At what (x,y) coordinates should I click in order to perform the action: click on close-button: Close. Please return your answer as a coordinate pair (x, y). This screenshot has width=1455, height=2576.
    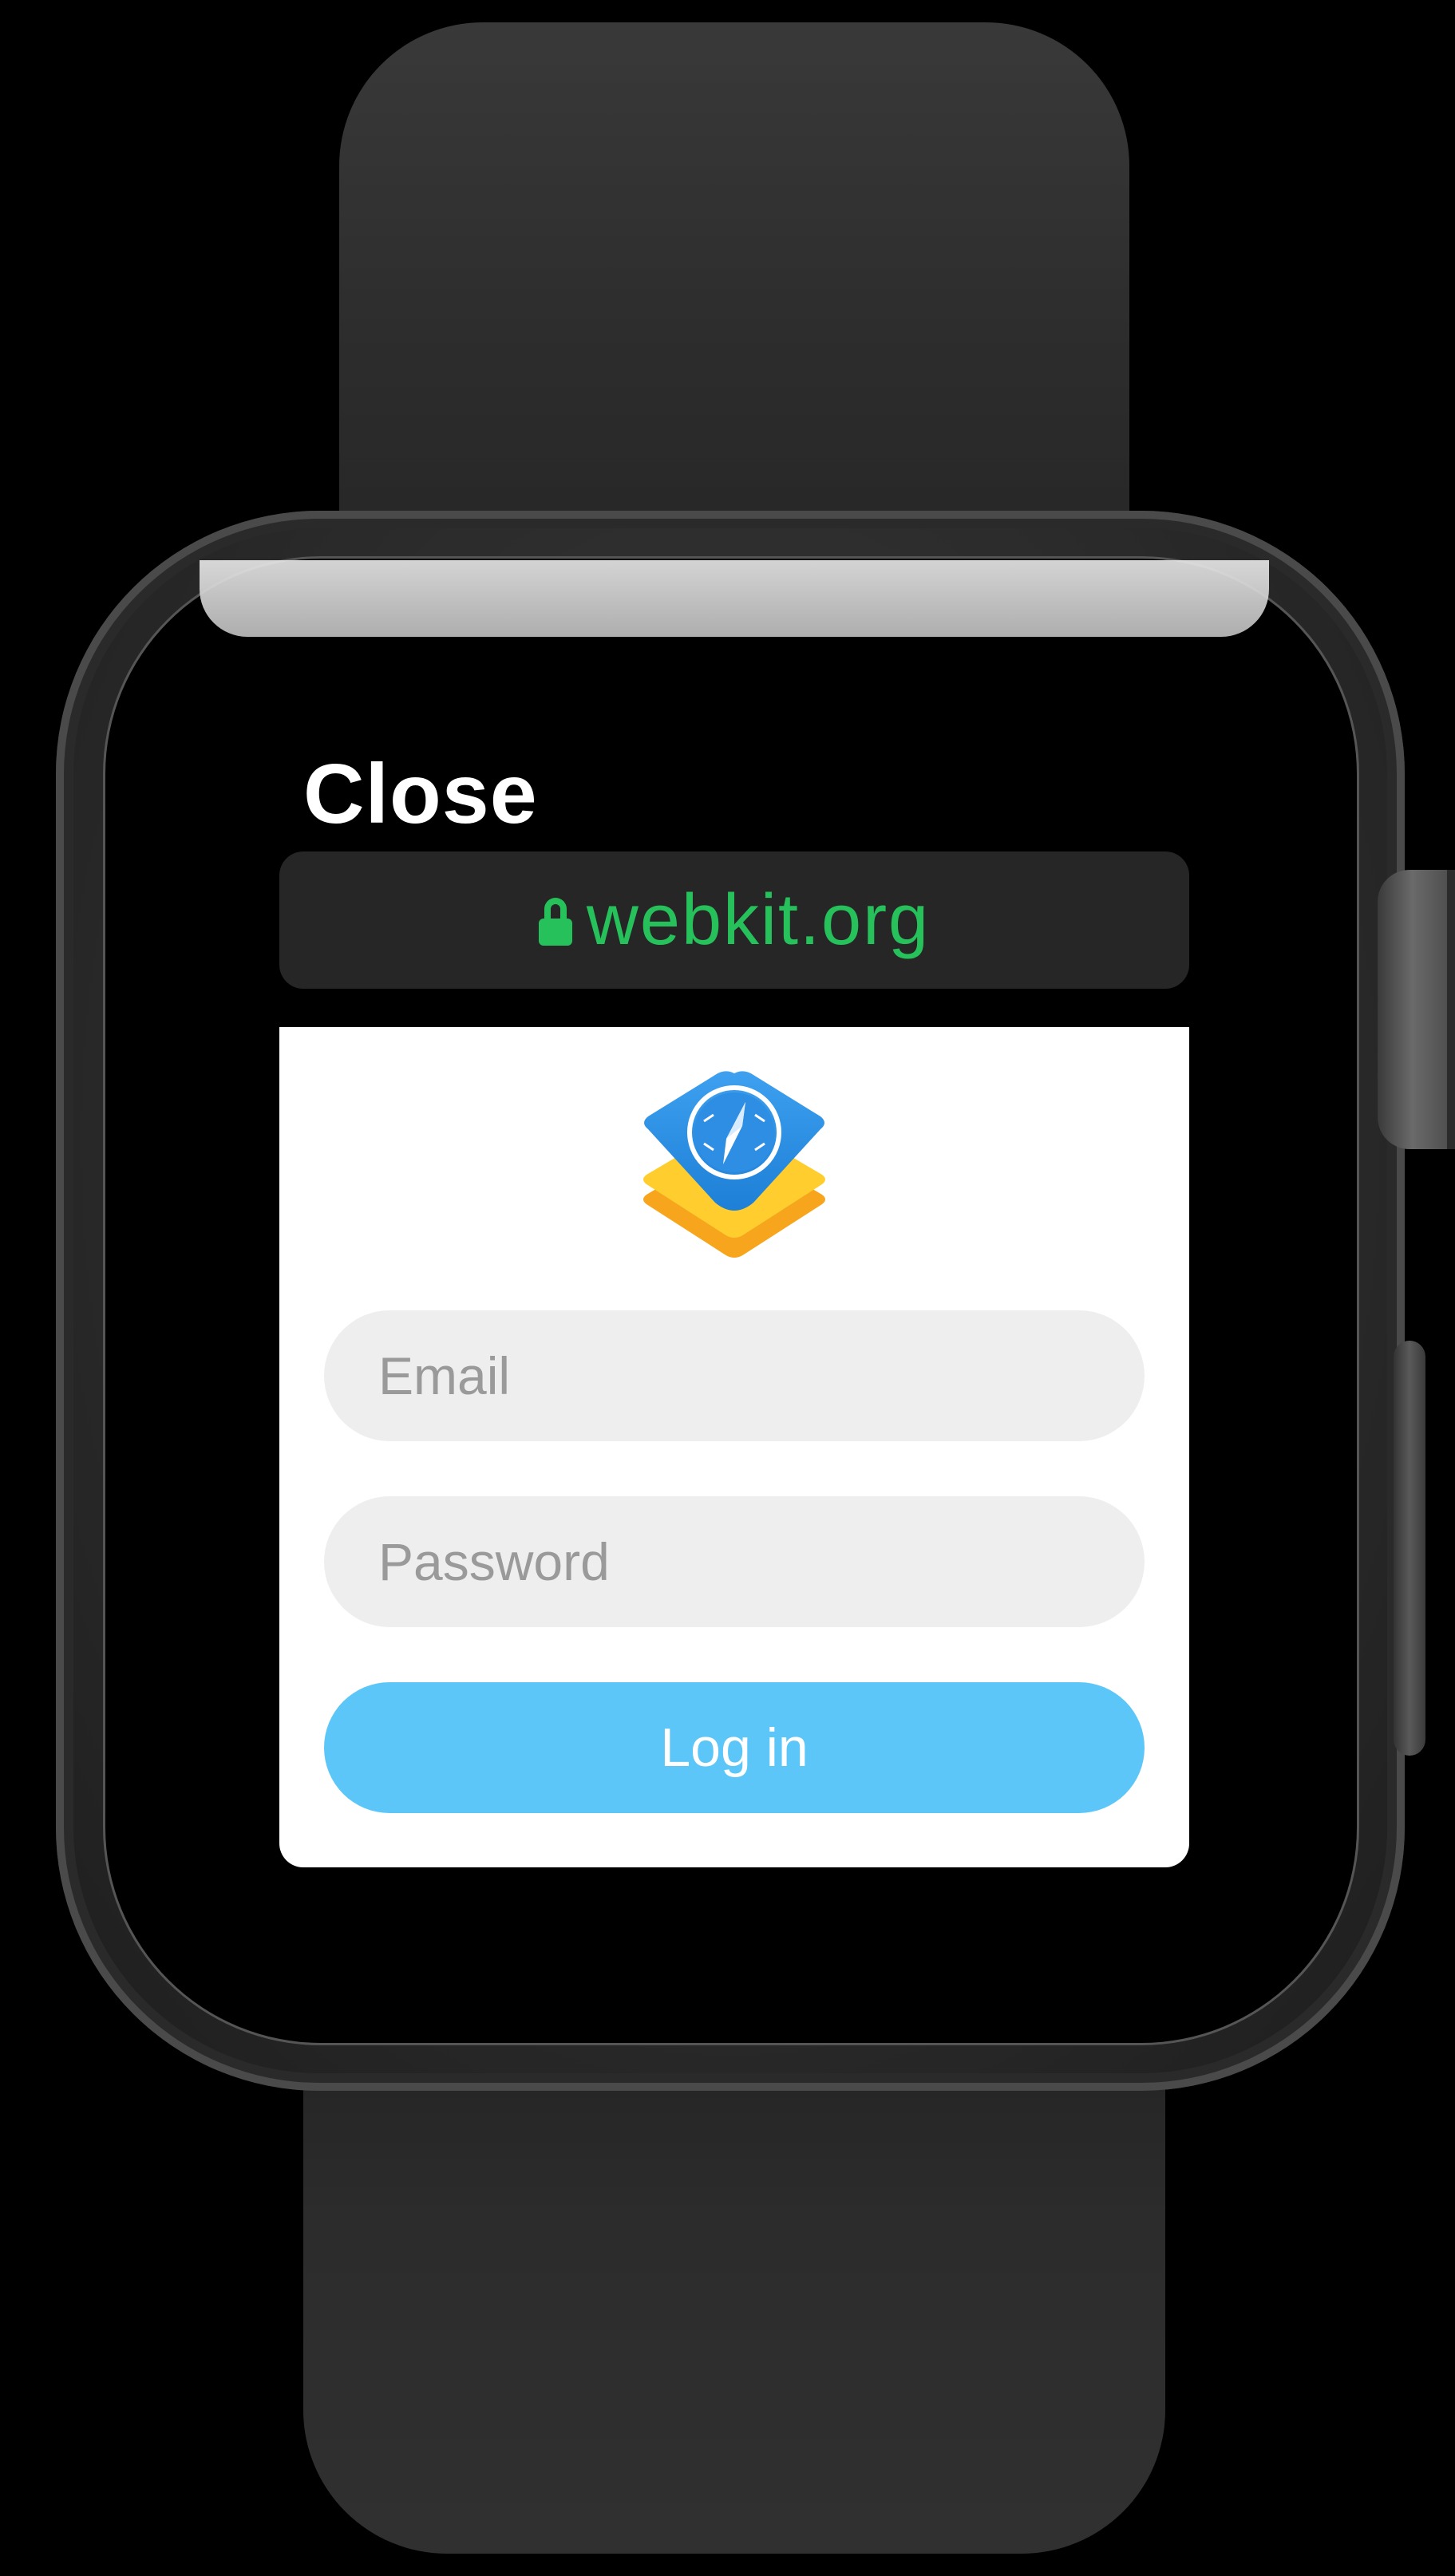
    Looking at the image, I should click on (420, 794).